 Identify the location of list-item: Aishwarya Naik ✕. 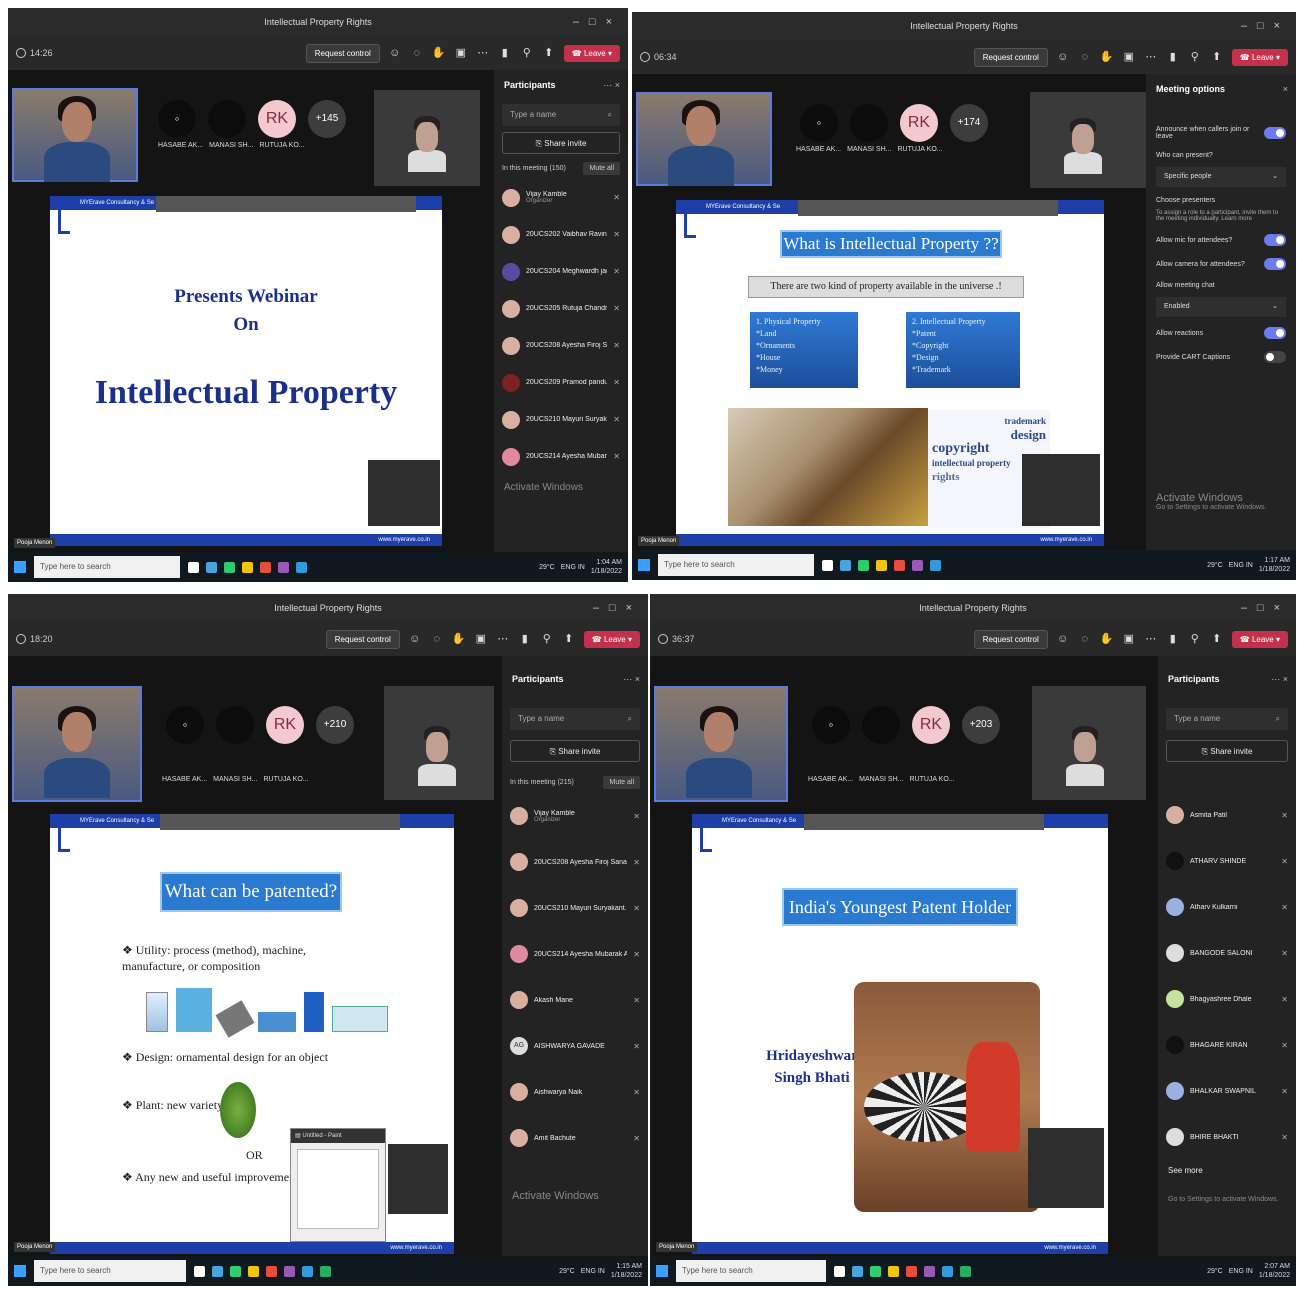
(575, 1092).